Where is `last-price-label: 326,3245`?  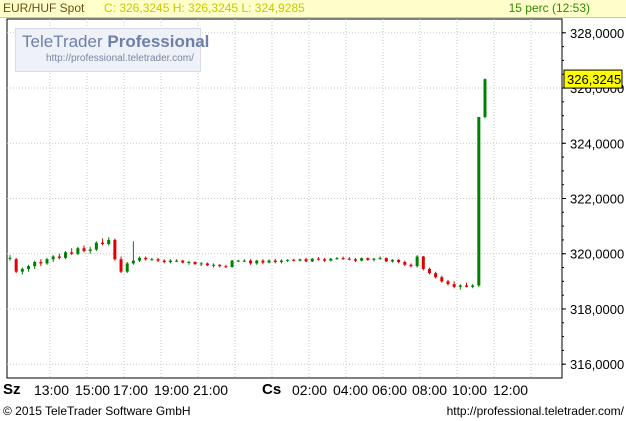
last-price-label: 326,3245 is located at coordinates (594, 79).